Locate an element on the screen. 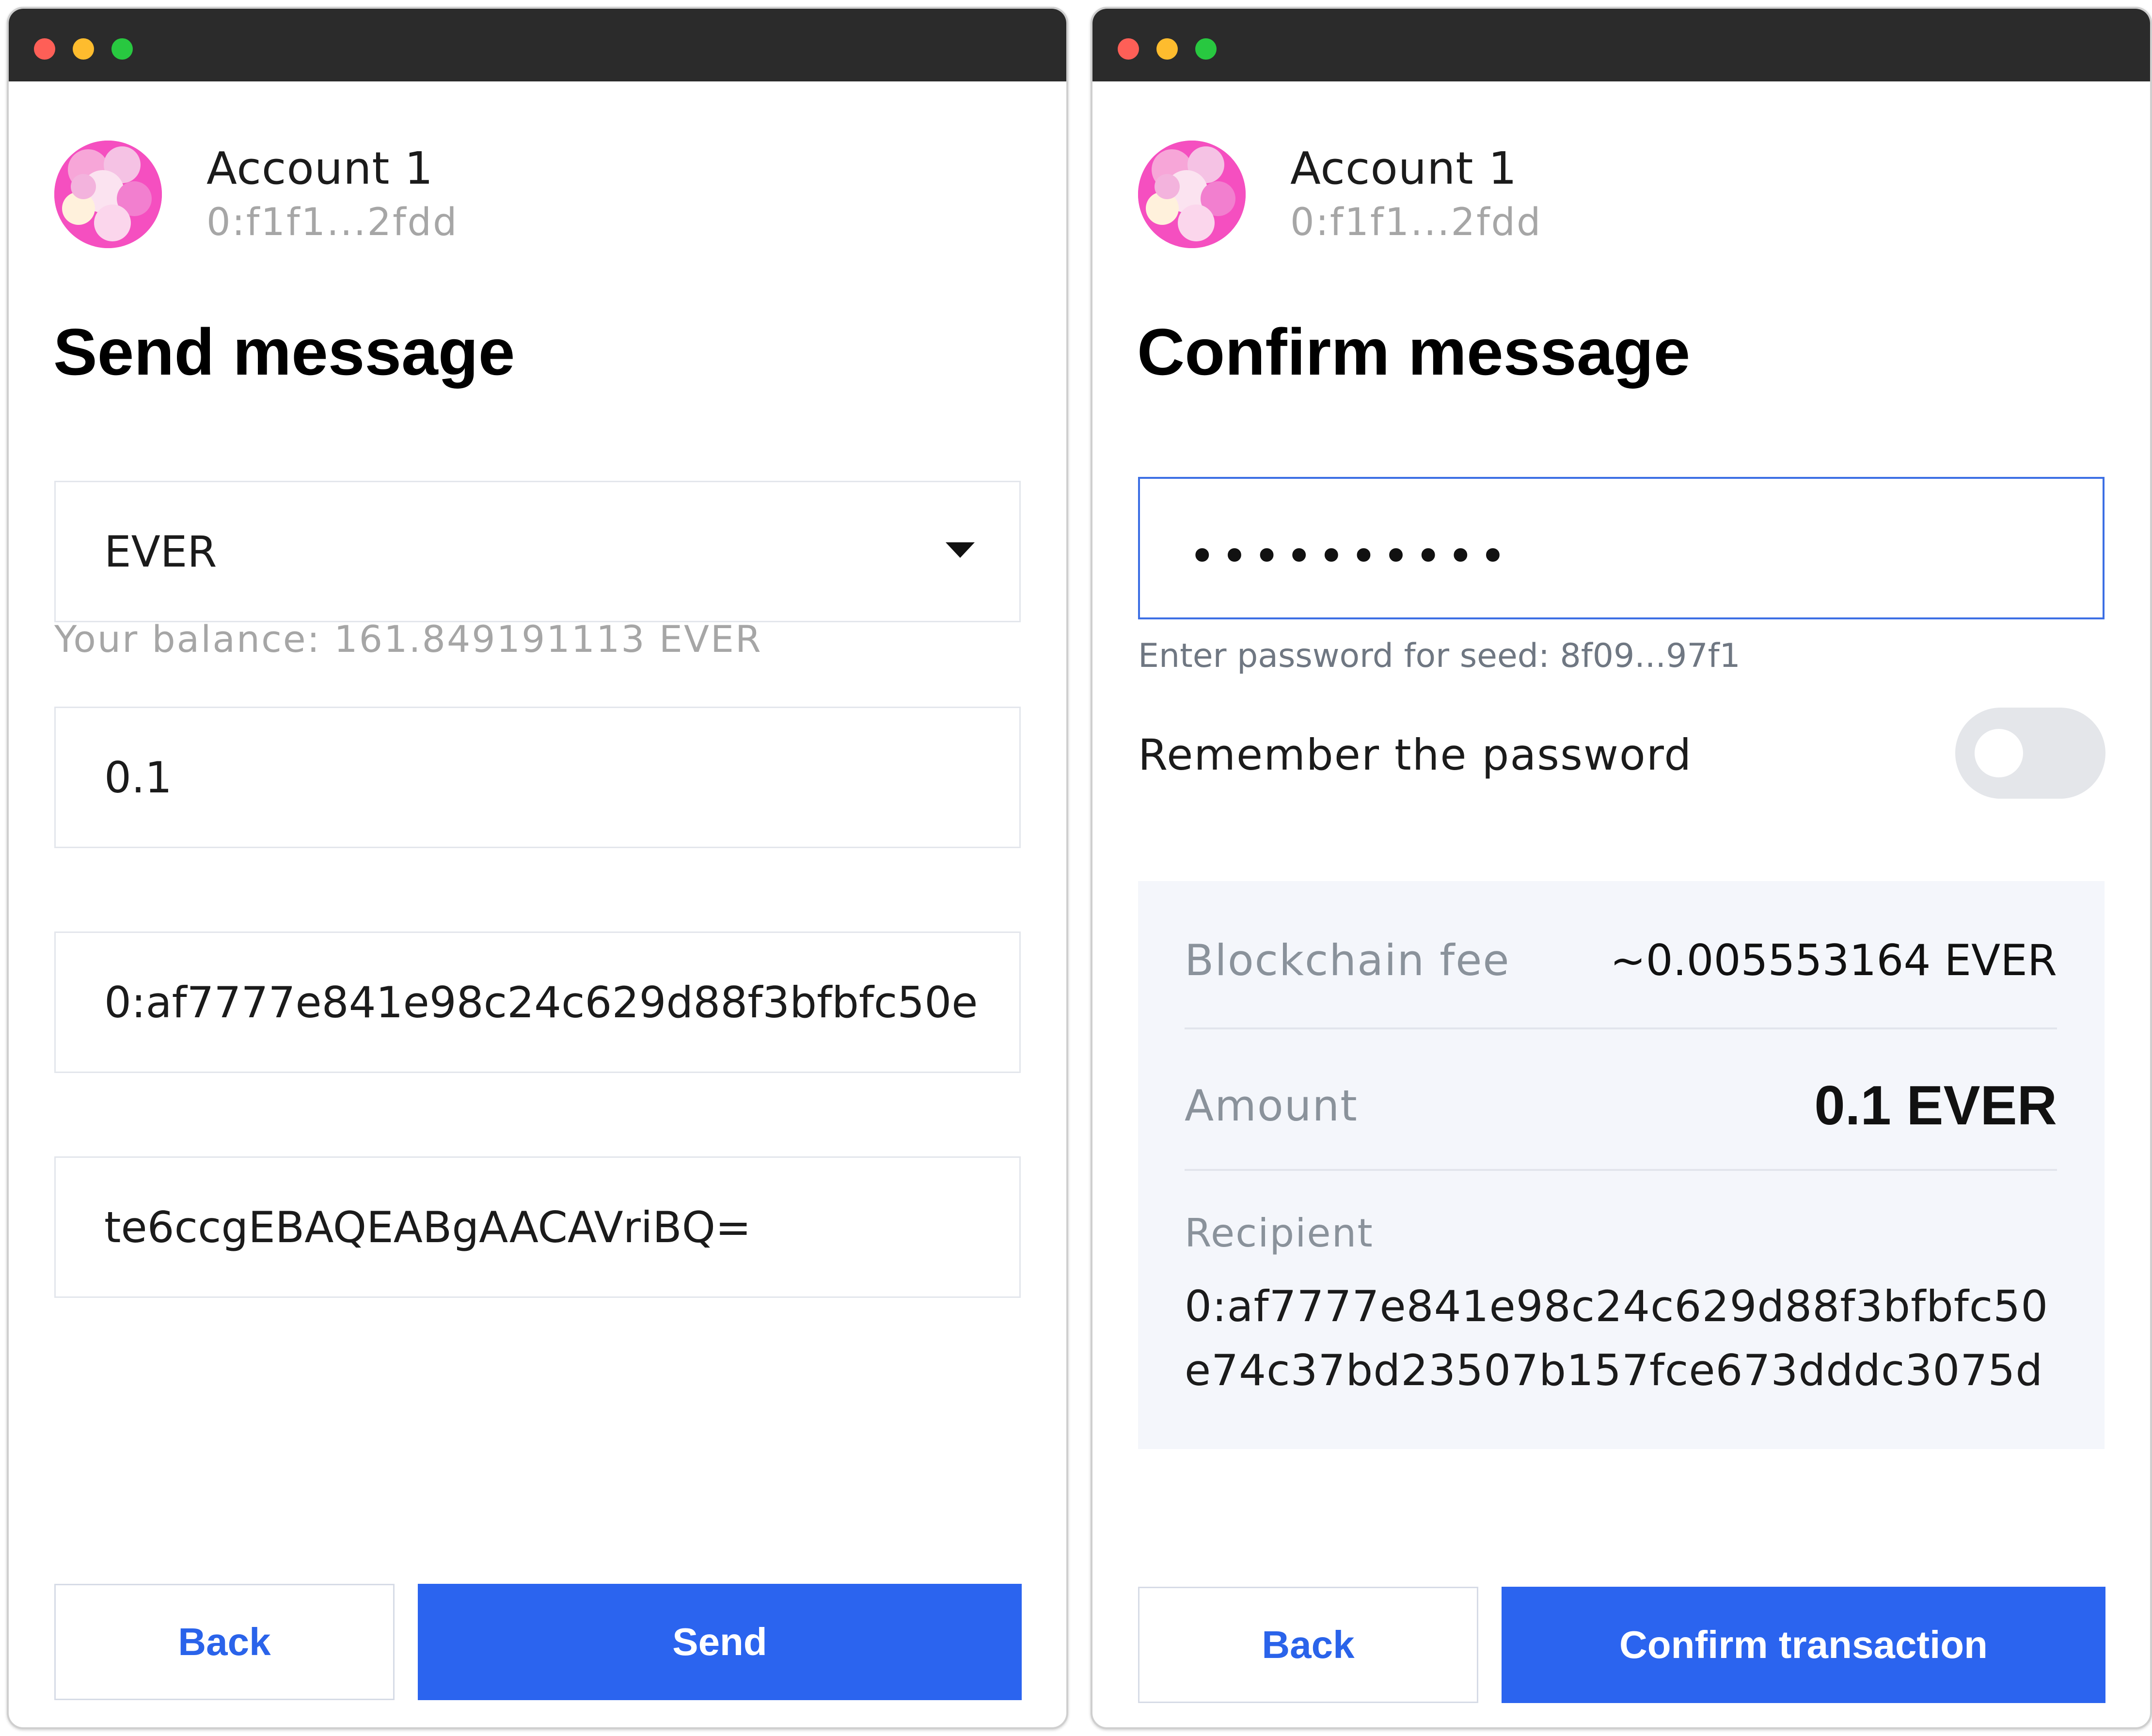 Image resolution: width=2152 pixels, height=1736 pixels. payload-input: te6ccgEBAQEABgAACAVriBQ= is located at coordinates (537, 1227).